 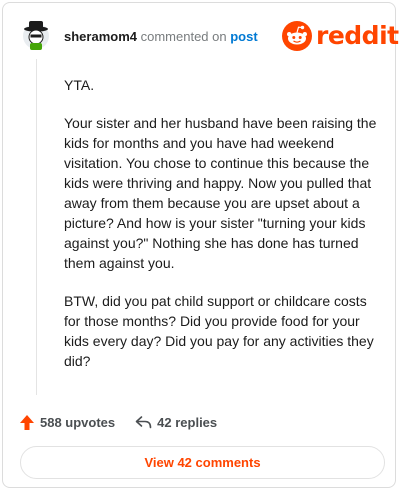 I want to click on upvote-button: 588 upvotes, so click(x=67, y=422).